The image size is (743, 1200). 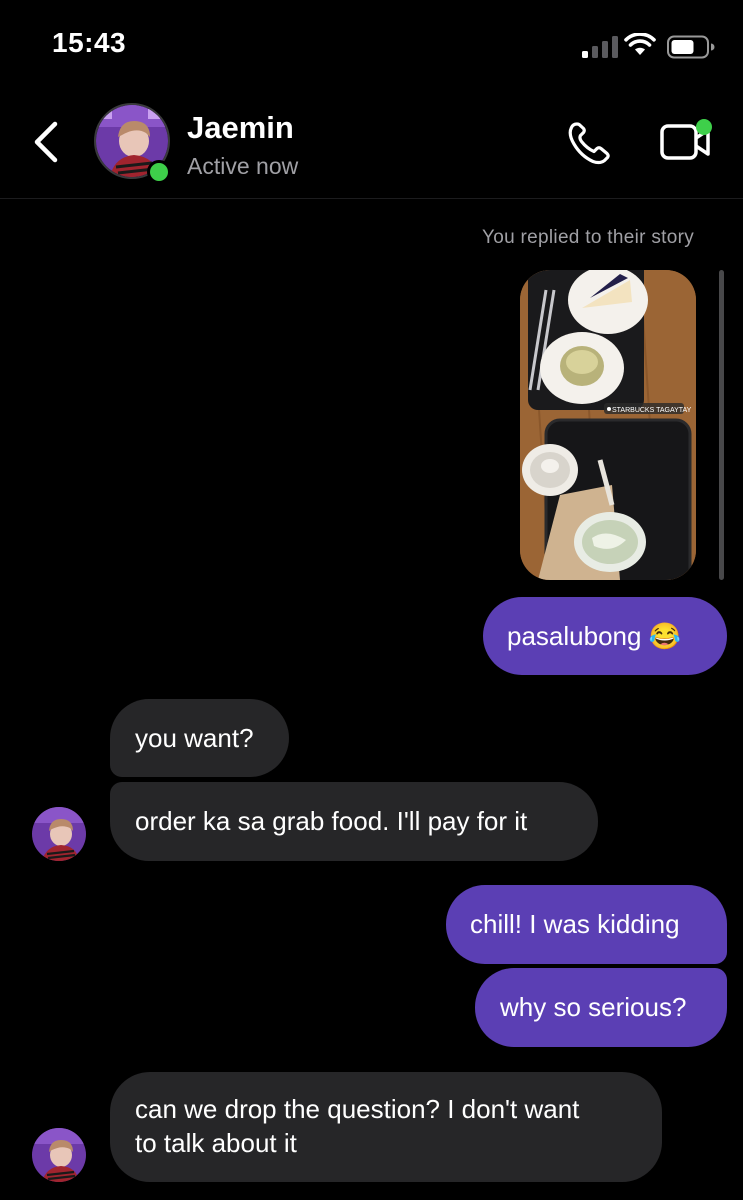 I want to click on message-text: you want?, so click(x=194, y=738).